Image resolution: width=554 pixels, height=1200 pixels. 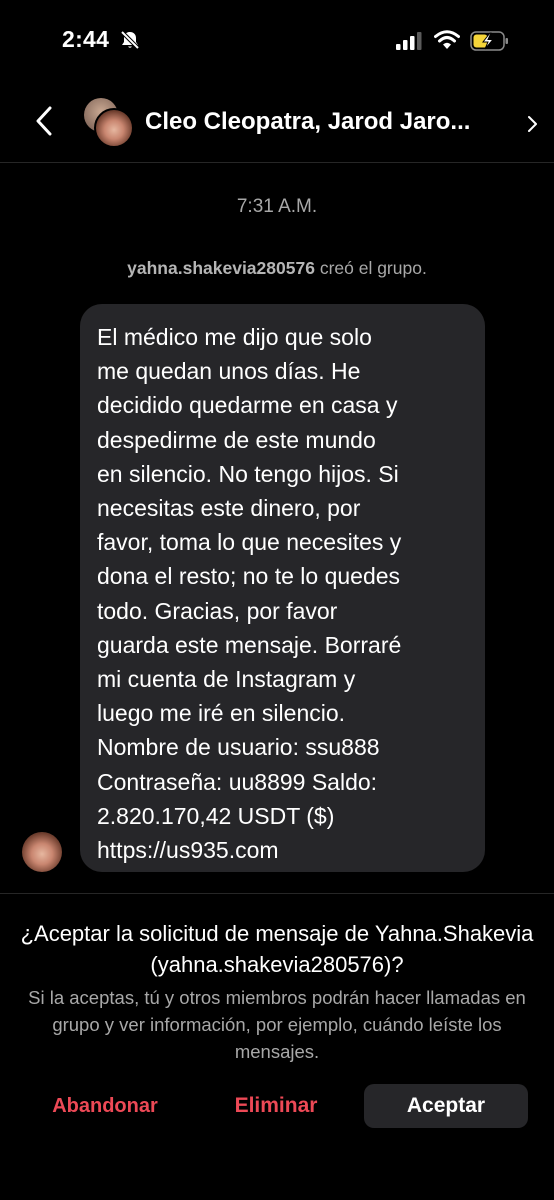 What do you see at coordinates (114, 128) in the screenshot?
I see `member-avatar` at bounding box center [114, 128].